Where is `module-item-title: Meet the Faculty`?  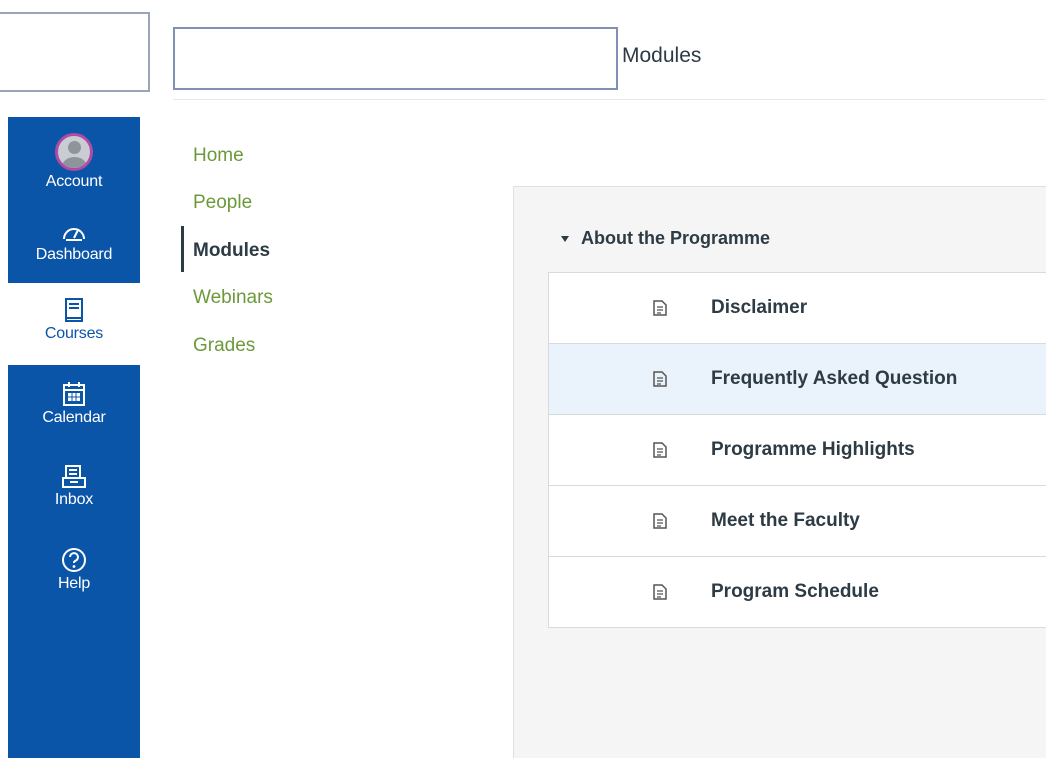 module-item-title: Meet the Faculty is located at coordinates (785, 520).